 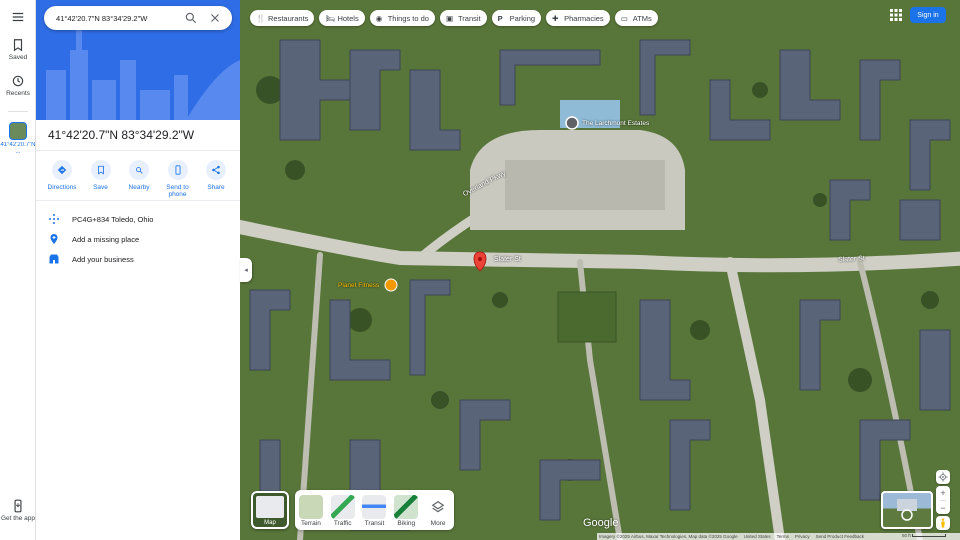 I want to click on camera-icon: ◉, so click(x=379, y=18).